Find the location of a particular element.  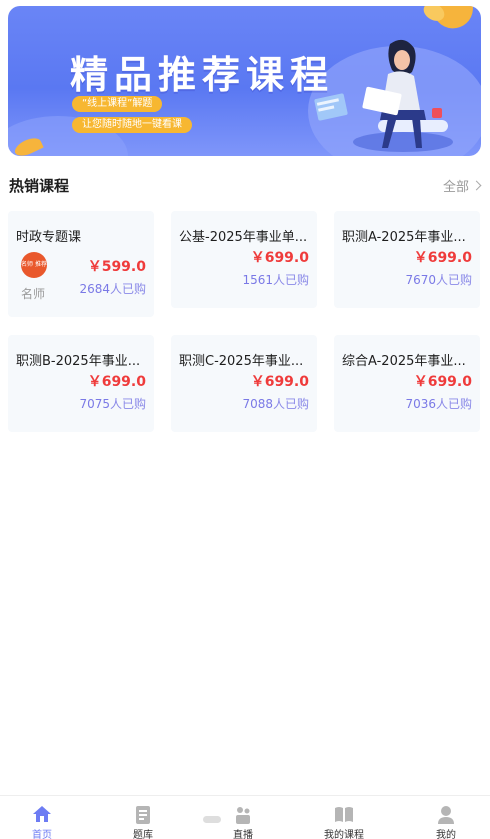

tab-label: 我的 is located at coordinates (446, 834).